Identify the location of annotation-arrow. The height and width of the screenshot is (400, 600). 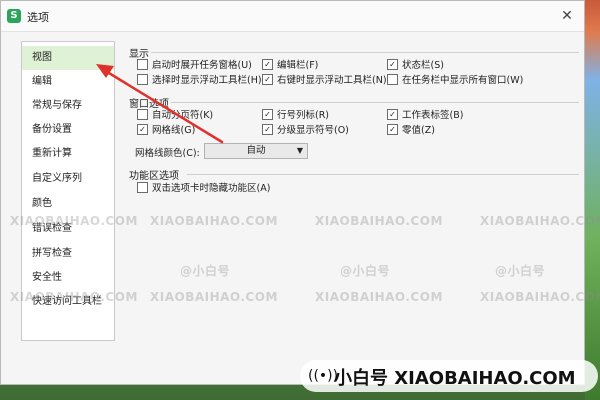
(160, 104).